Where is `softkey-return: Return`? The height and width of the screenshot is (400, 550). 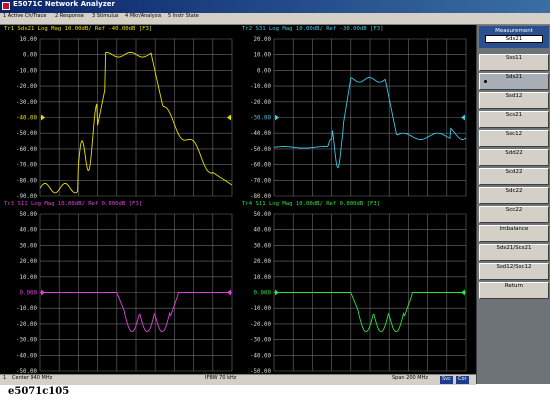
softkey-return: Return is located at coordinates (514, 290).